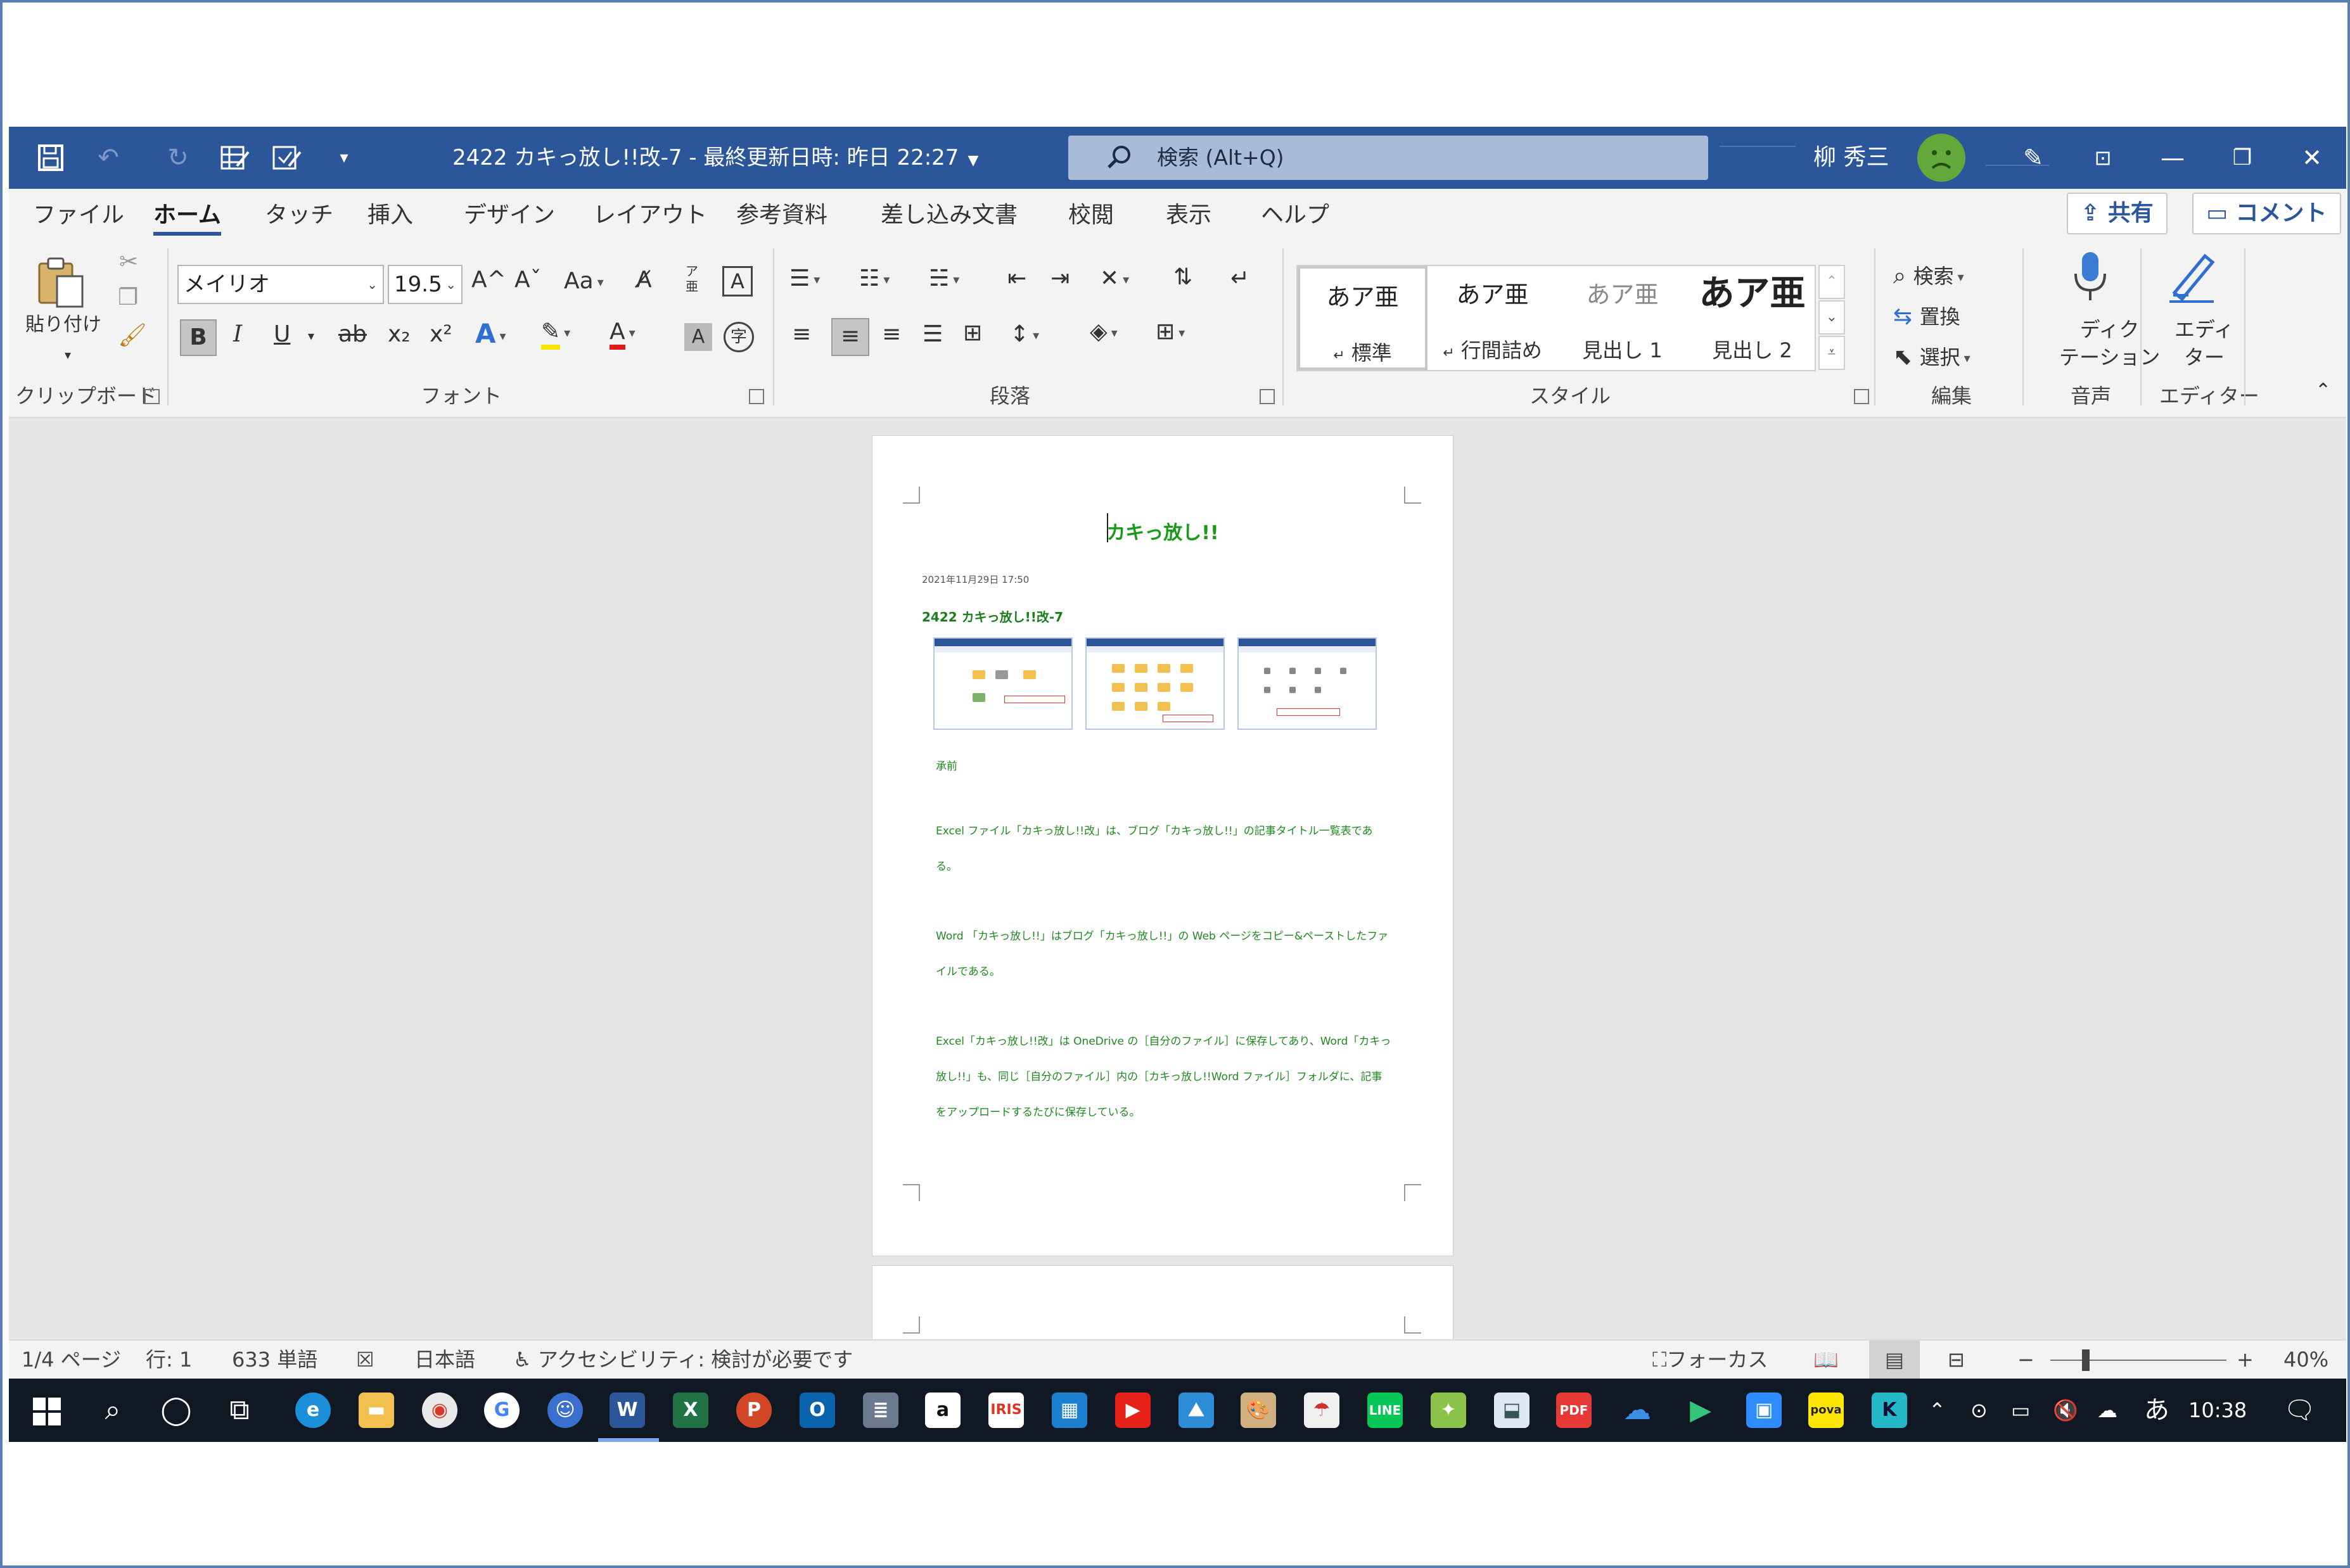 The width and height of the screenshot is (2350, 1568). I want to click on multilevel-list-icon: ☵ ▾, so click(944, 278).